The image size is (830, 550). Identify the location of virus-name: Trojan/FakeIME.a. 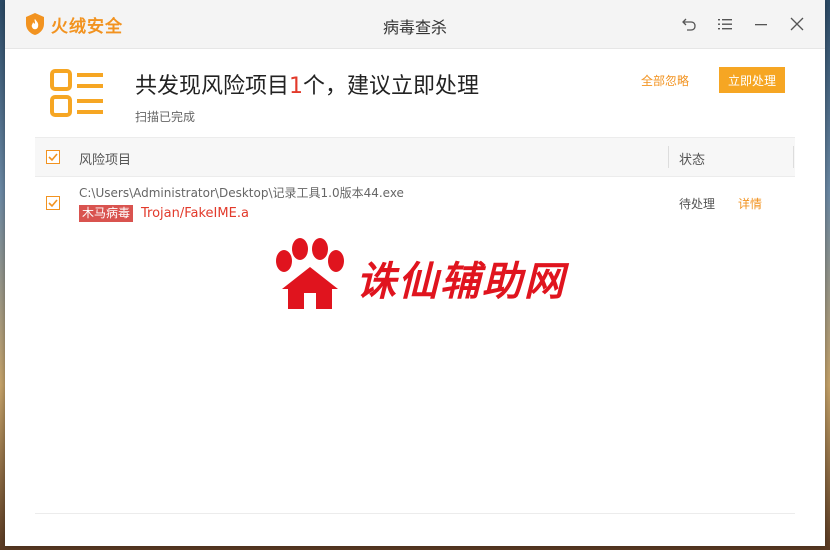
(195, 213).